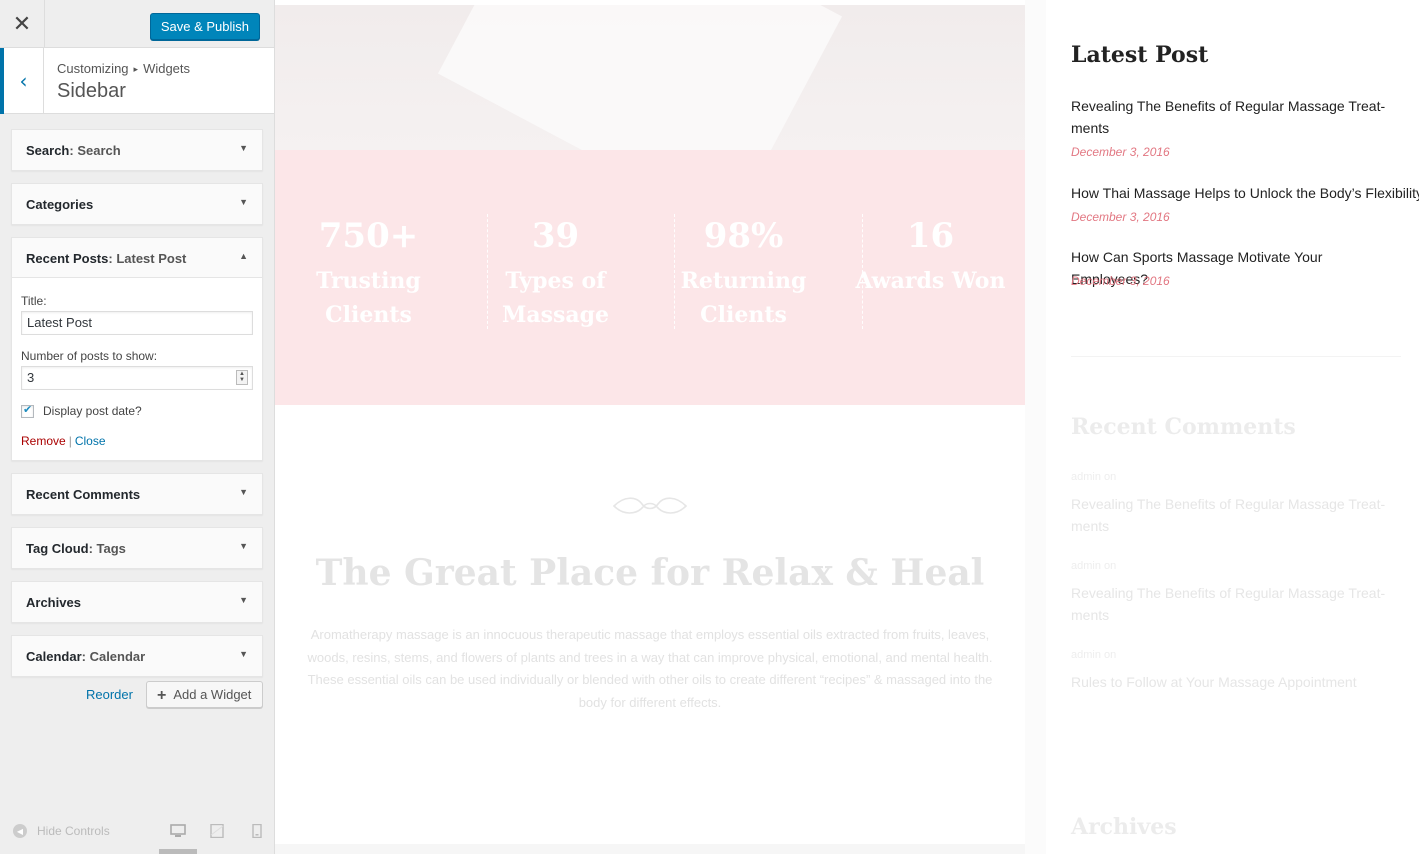 This screenshot has height=854, width=1419. I want to click on number-spinner: ▲ ▼, so click(242, 377).